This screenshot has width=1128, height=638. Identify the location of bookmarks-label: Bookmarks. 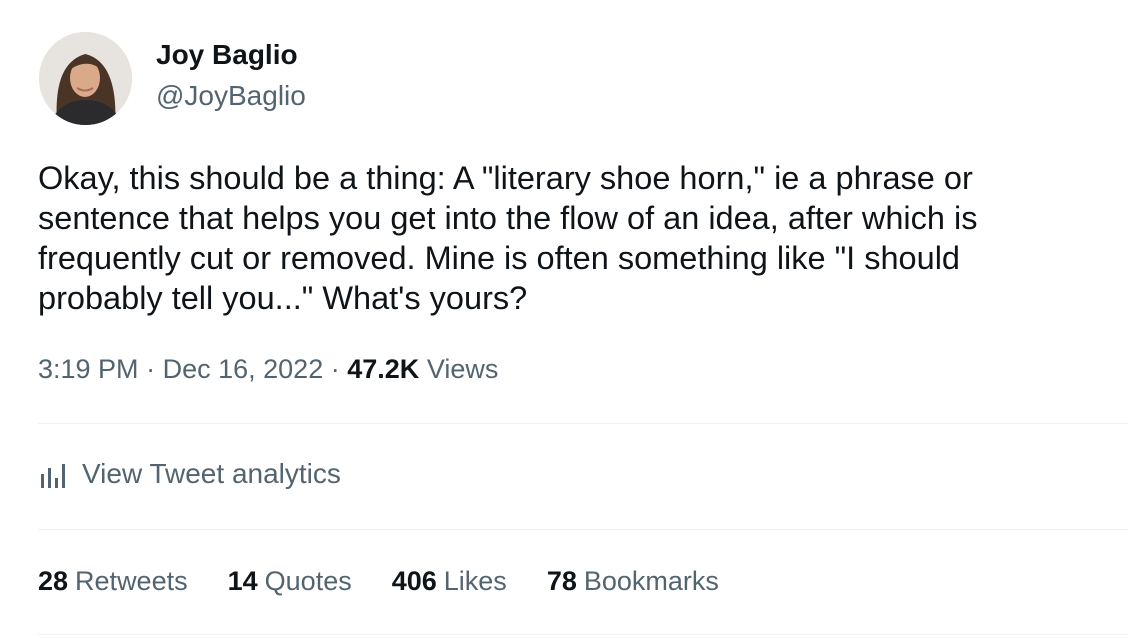
(651, 581).